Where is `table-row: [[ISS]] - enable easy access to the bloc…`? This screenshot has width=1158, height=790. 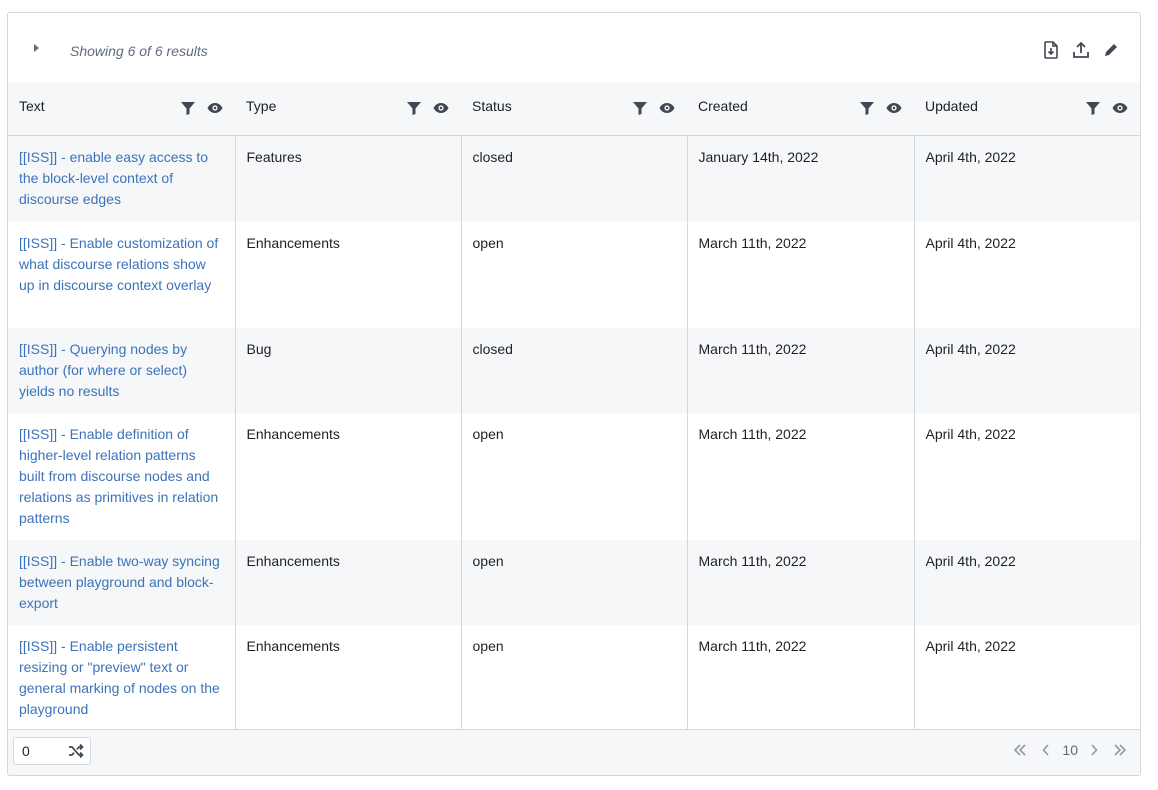 table-row: [[ISS]] - enable easy access to the bloc… is located at coordinates (574, 178).